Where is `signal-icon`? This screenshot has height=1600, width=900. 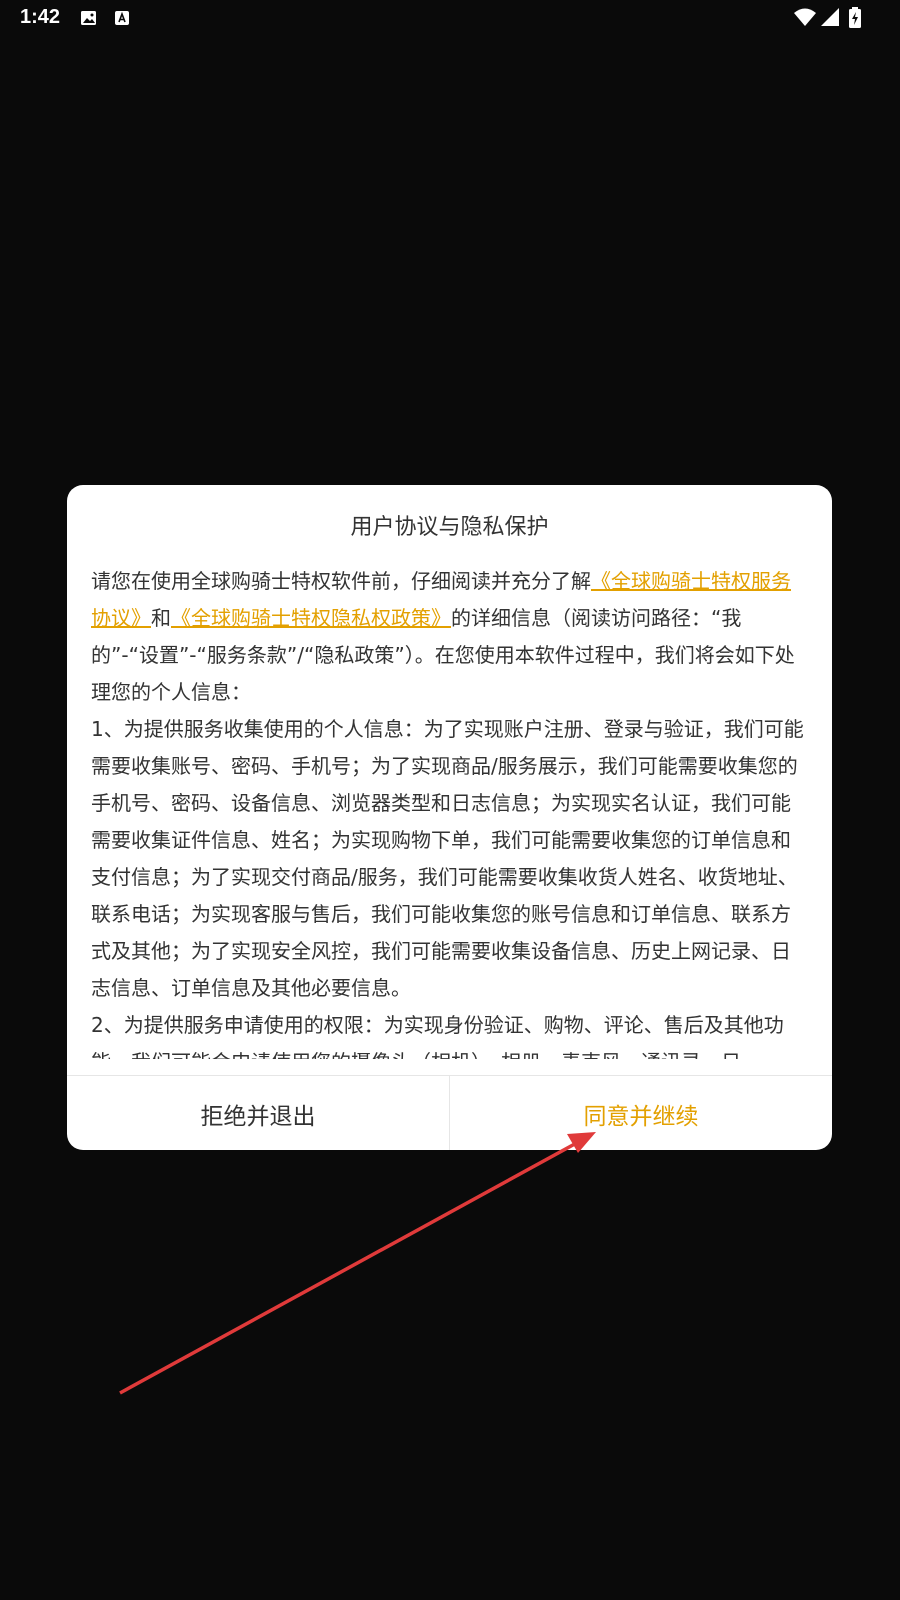 signal-icon is located at coordinates (830, 19).